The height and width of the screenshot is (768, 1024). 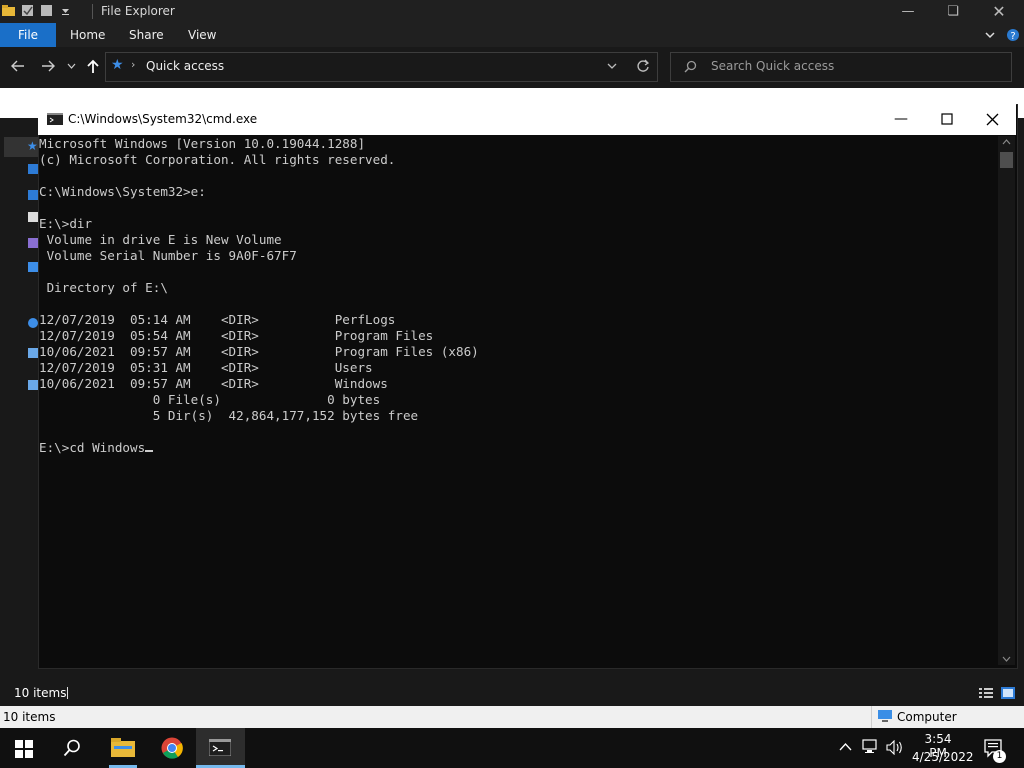 I want to click on nav-quick-access-icon: ★, so click(x=32, y=146).